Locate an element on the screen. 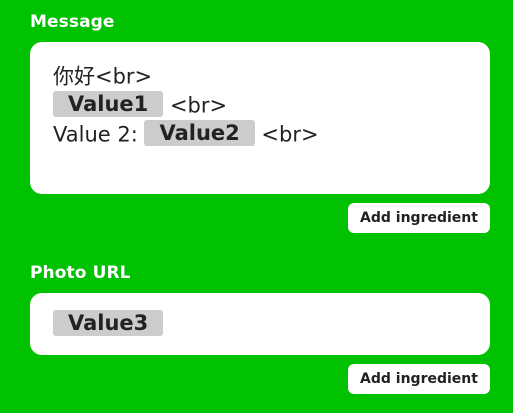 This screenshot has height=413, width=513. message-line-2-text: <br> is located at coordinates (195, 105).